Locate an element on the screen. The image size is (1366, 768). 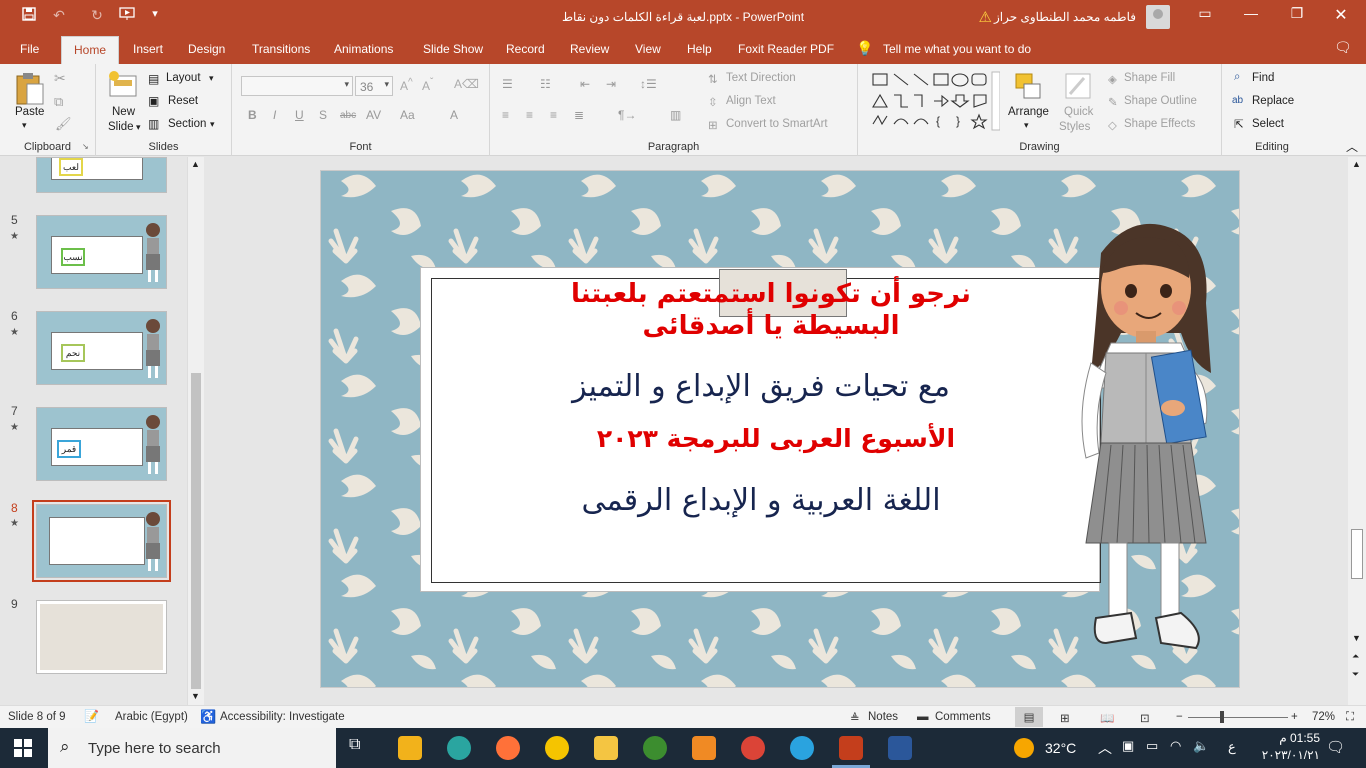
weather-icon is located at coordinates (1024, 748).